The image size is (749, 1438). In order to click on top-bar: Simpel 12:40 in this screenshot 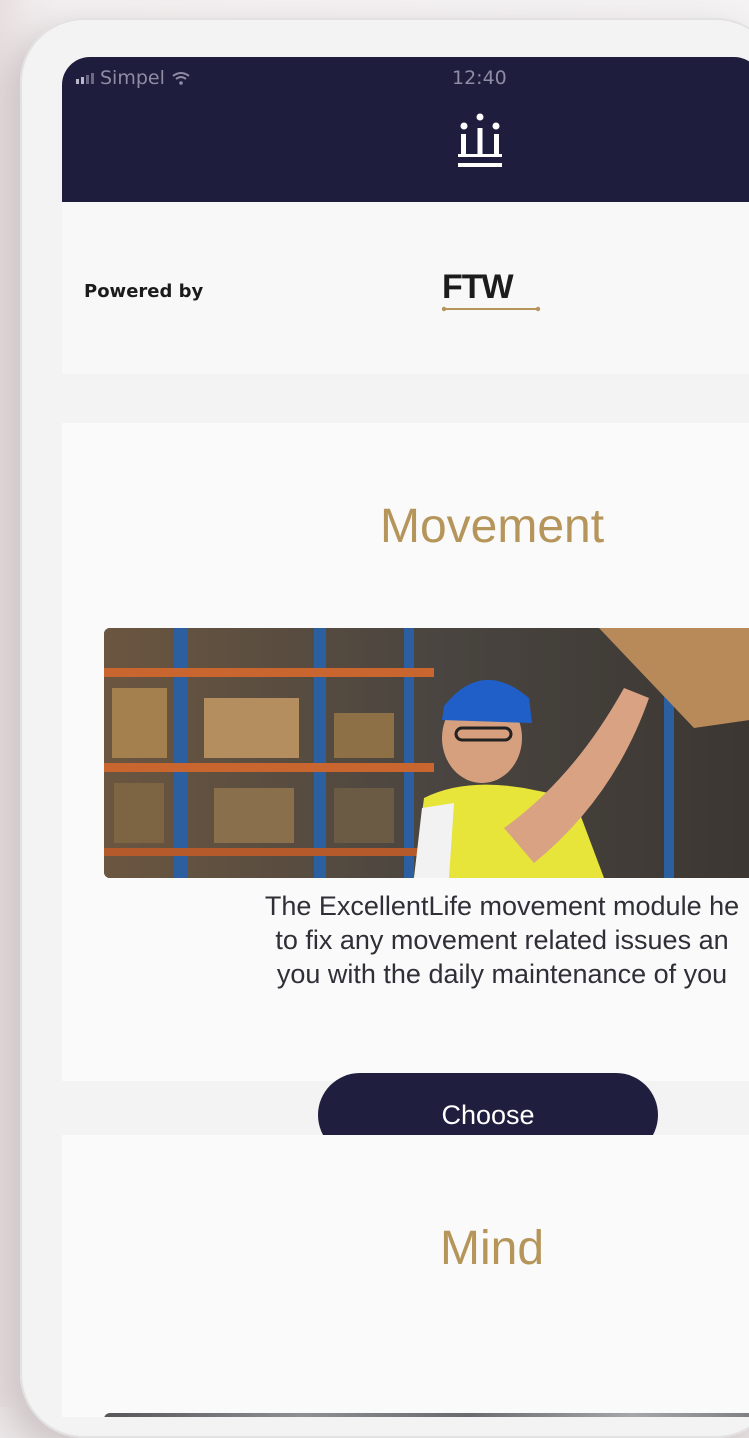, I will do `click(405, 129)`.